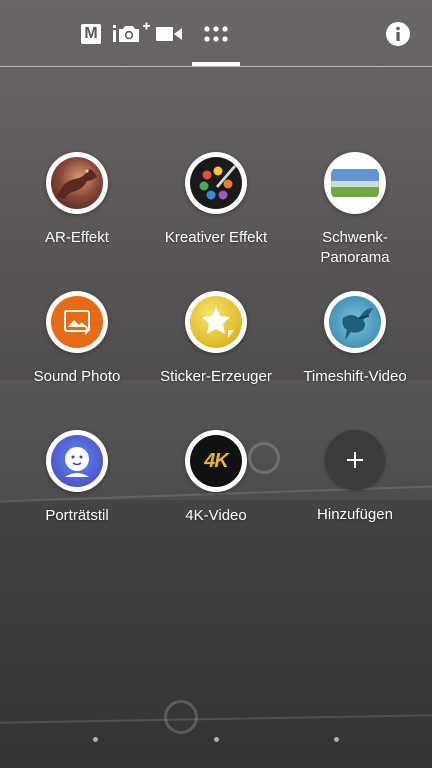 This screenshot has width=432, height=768. Describe the element at coordinates (216, 719) in the screenshot. I see `background-line` at that location.